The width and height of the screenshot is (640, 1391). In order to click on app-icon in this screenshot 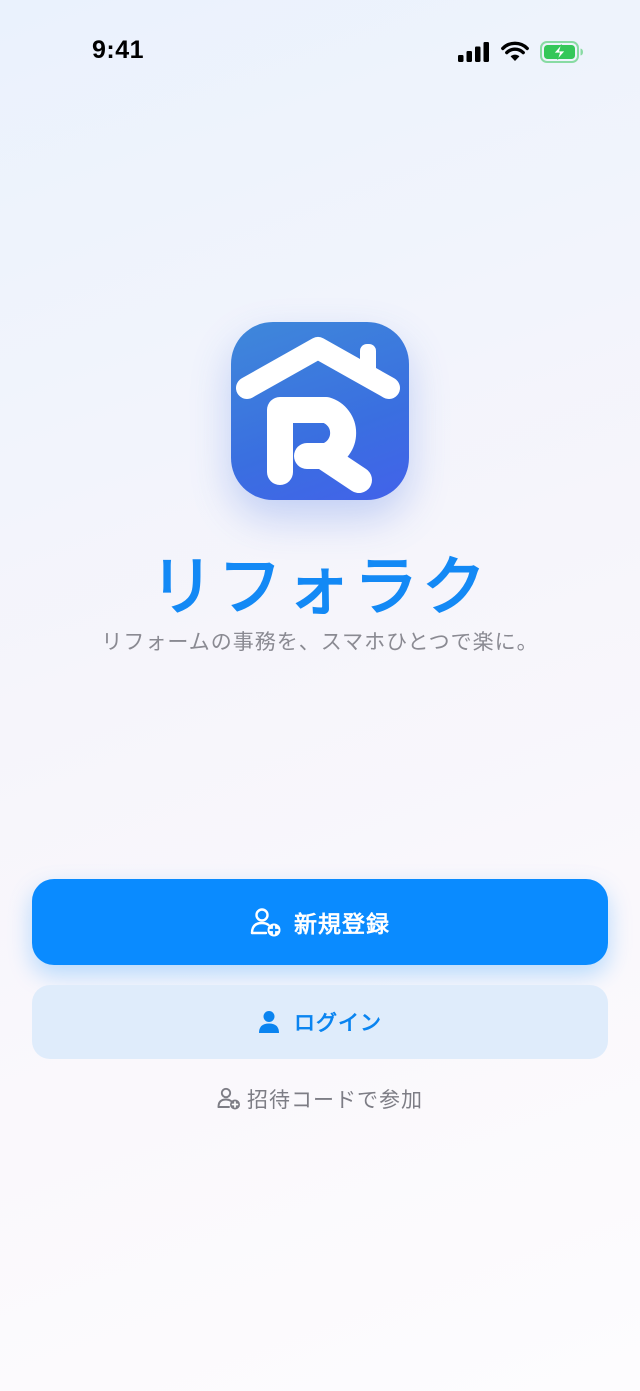, I will do `click(320, 411)`.